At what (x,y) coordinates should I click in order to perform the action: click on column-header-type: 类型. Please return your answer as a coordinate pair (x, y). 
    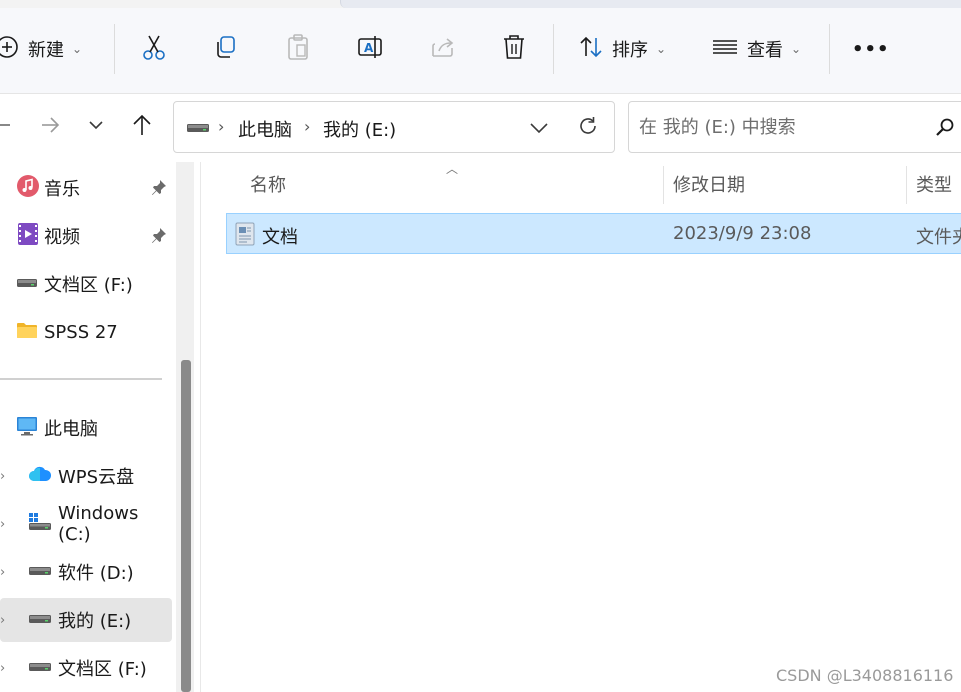
    Looking at the image, I should click on (934, 184).